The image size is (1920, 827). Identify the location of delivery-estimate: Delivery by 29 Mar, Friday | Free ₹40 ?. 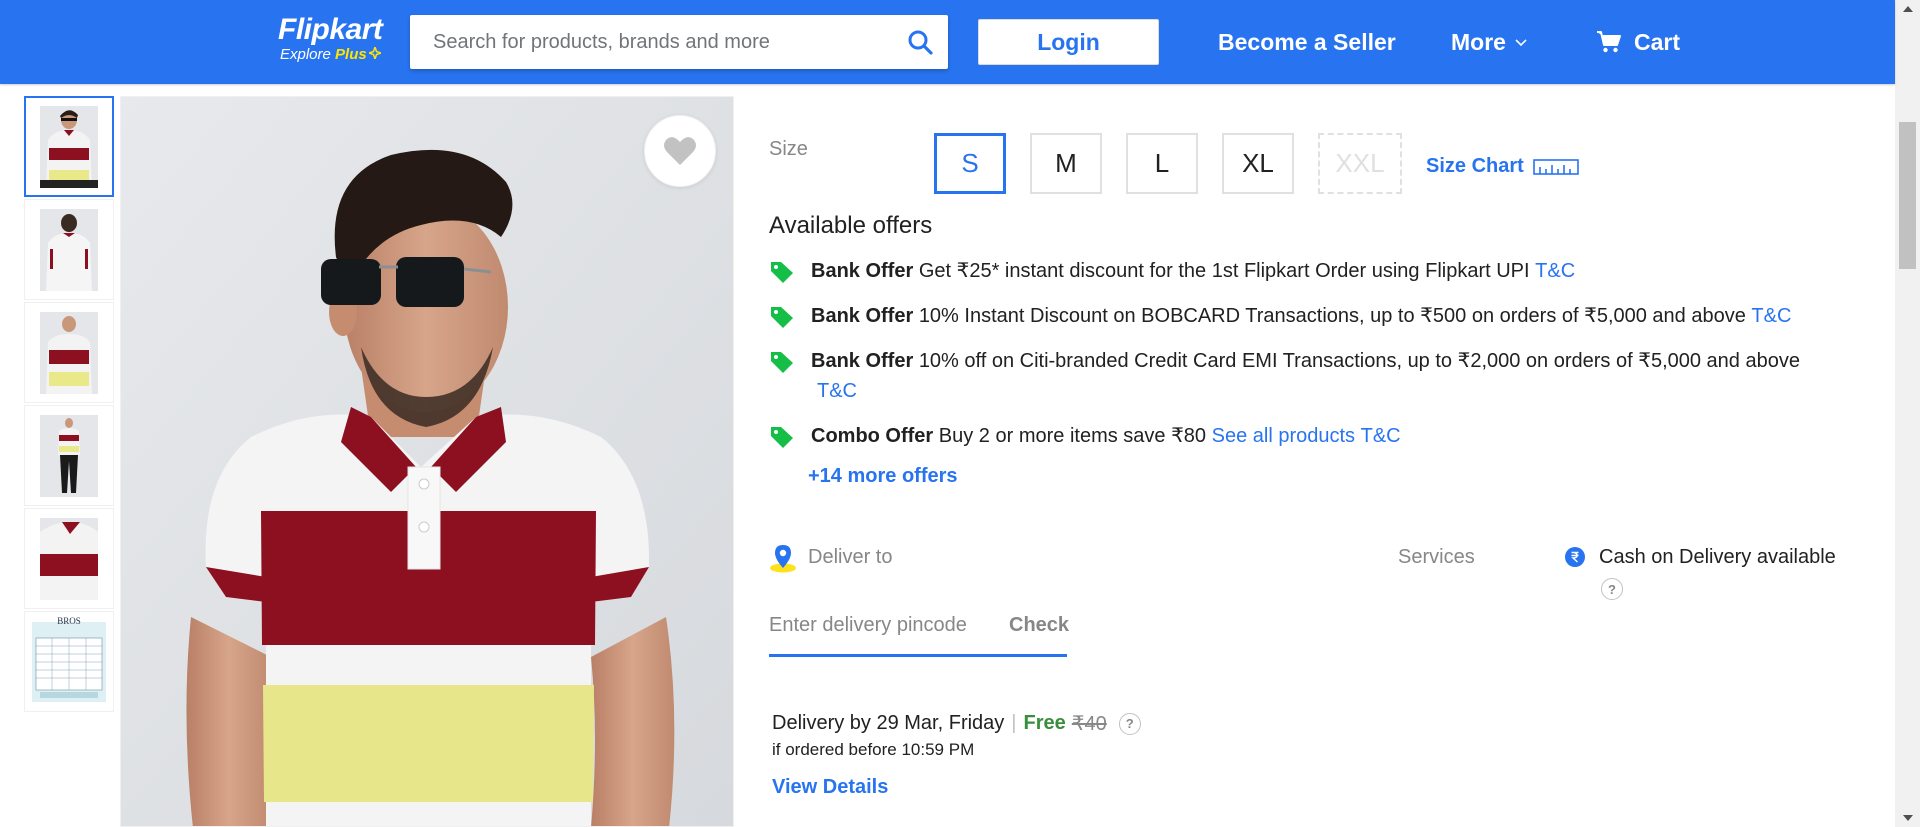
(956, 723).